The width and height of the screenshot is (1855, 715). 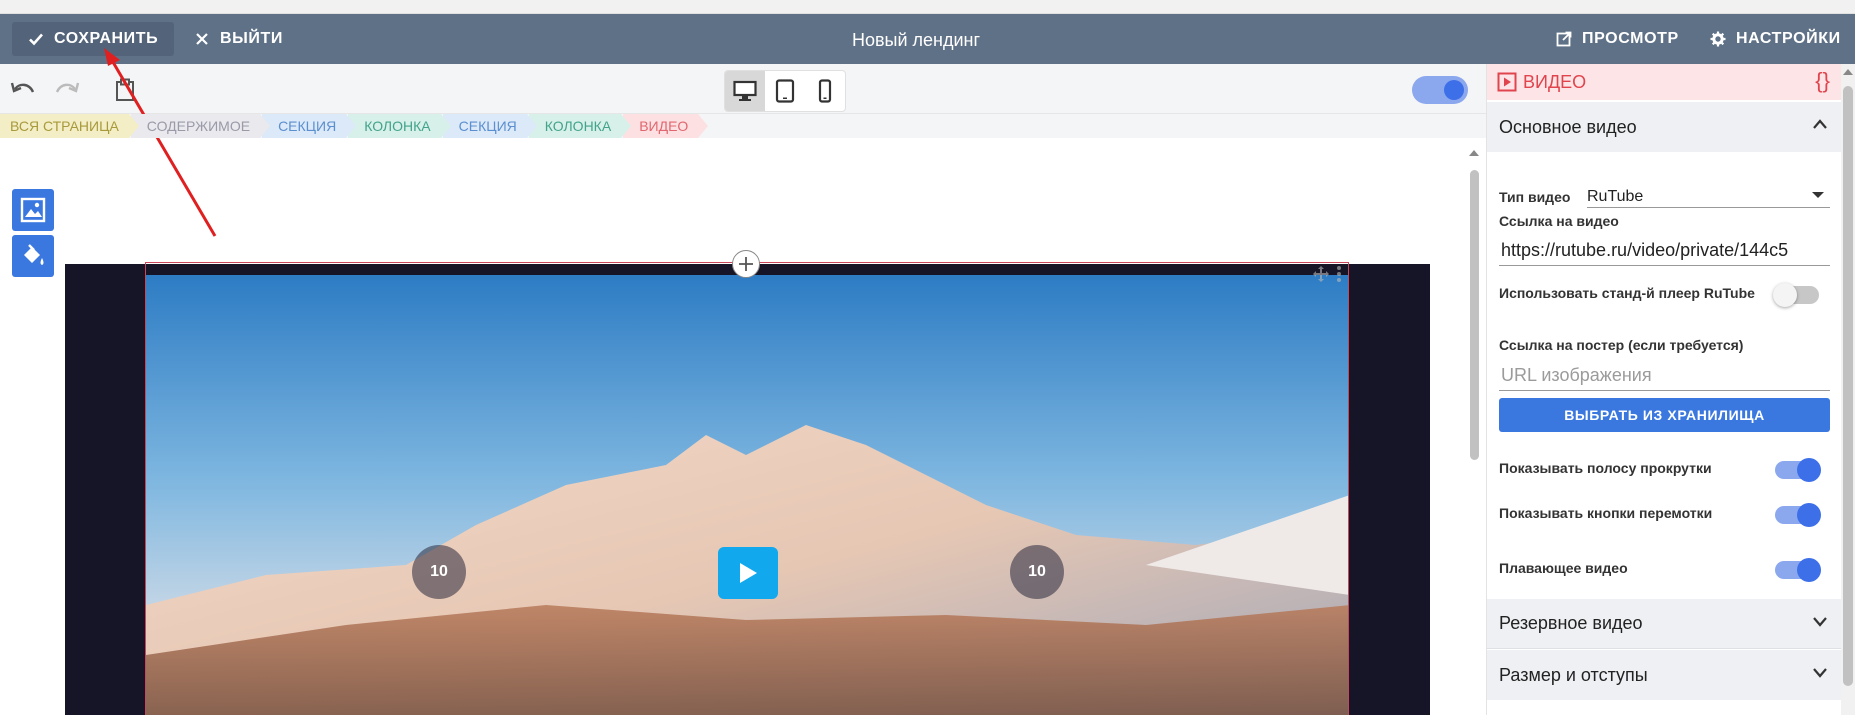 I want to click on accordion-main-video: Основное видео, so click(x=1664, y=127).